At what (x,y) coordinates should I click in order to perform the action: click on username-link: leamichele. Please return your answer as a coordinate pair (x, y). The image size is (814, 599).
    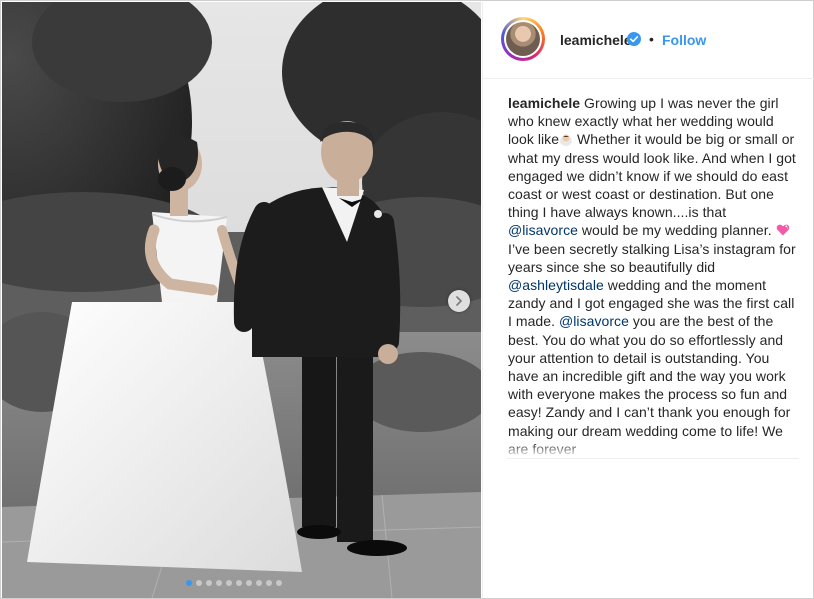
    Looking at the image, I should click on (596, 40).